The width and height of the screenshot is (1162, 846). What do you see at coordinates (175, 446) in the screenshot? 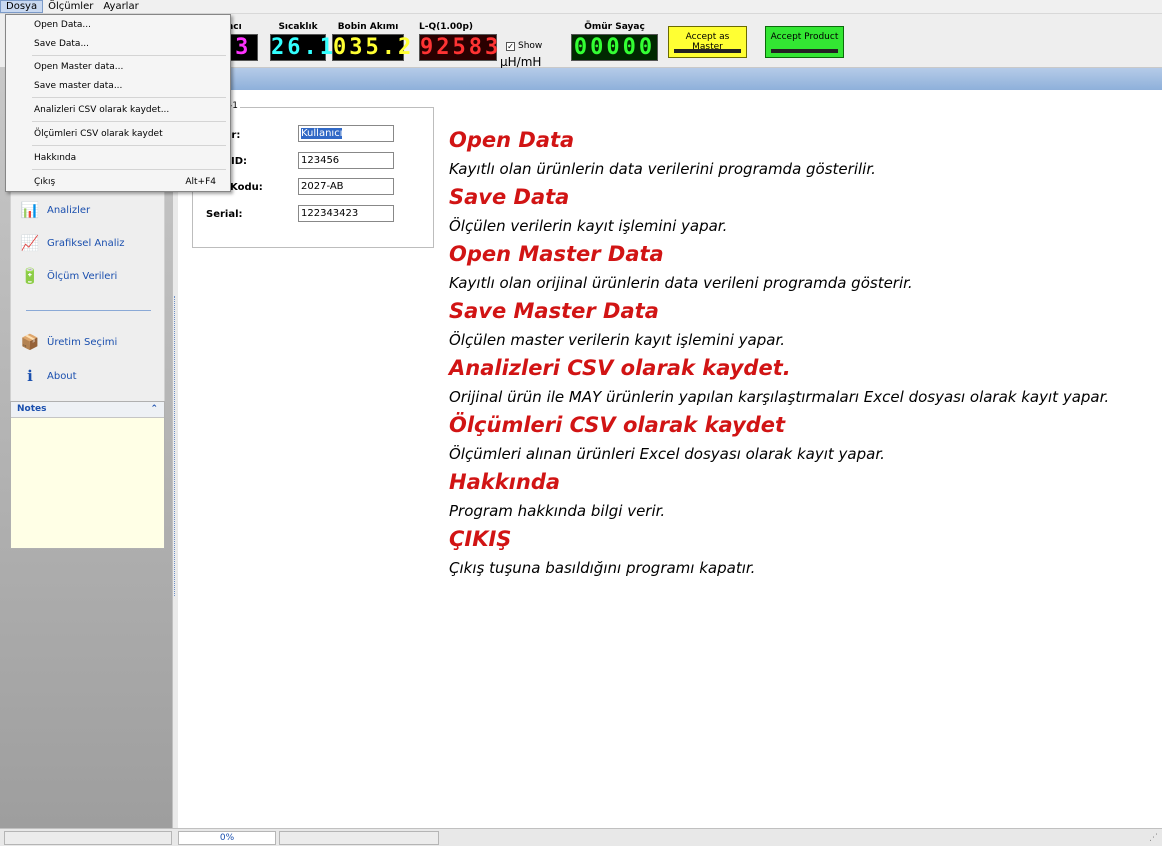
I see `splitter-grip` at bounding box center [175, 446].